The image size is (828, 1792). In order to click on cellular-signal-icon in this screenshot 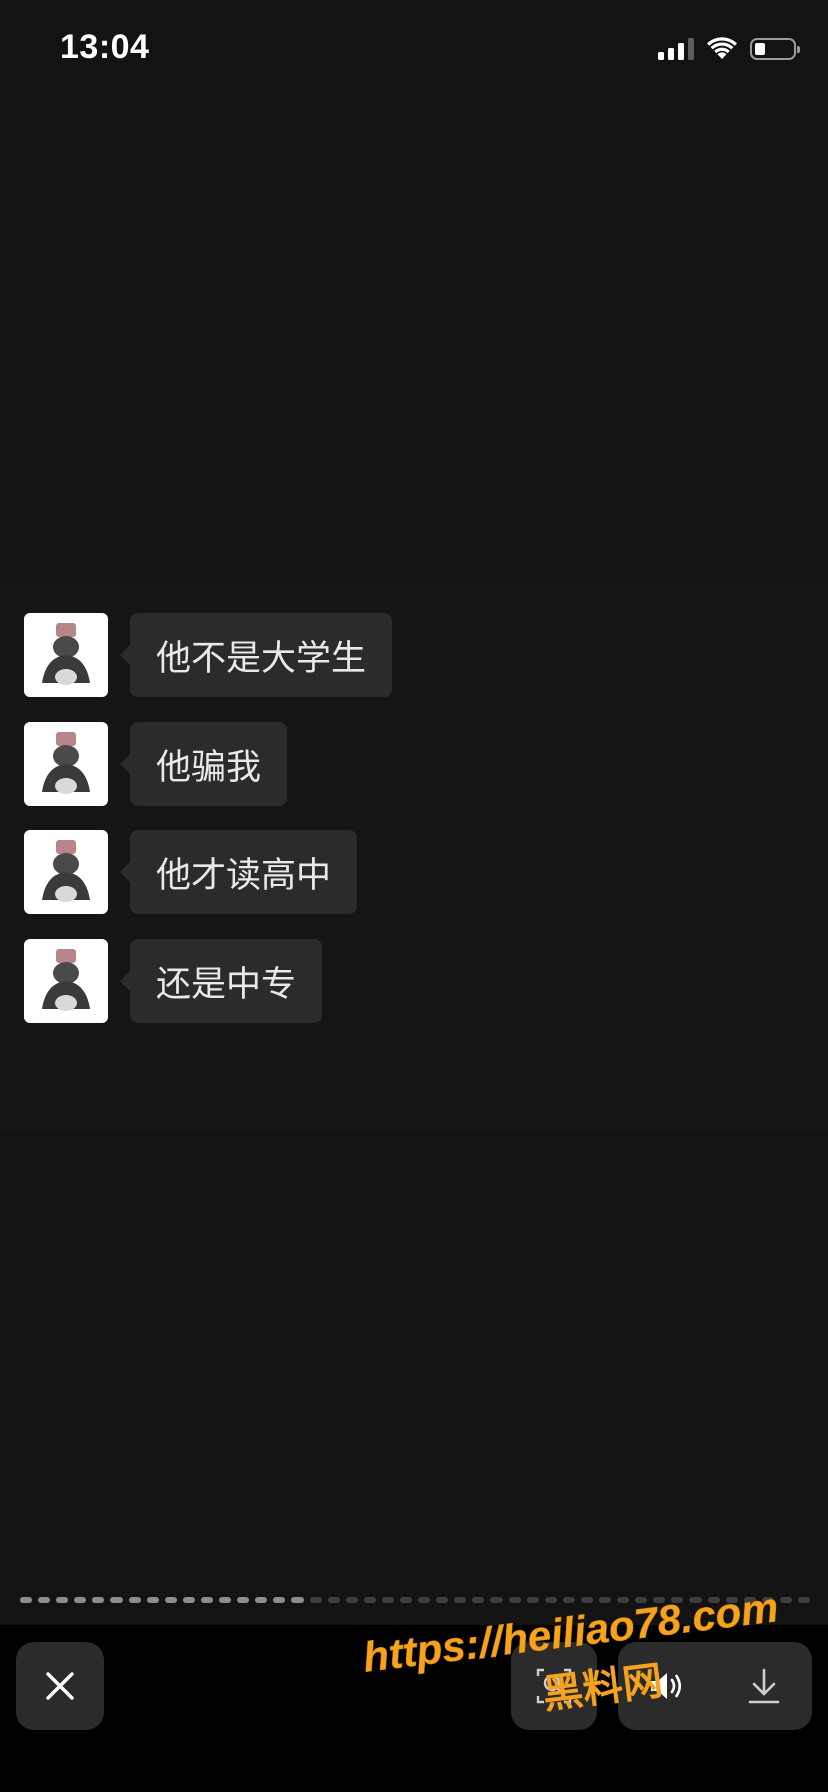, I will do `click(676, 49)`.